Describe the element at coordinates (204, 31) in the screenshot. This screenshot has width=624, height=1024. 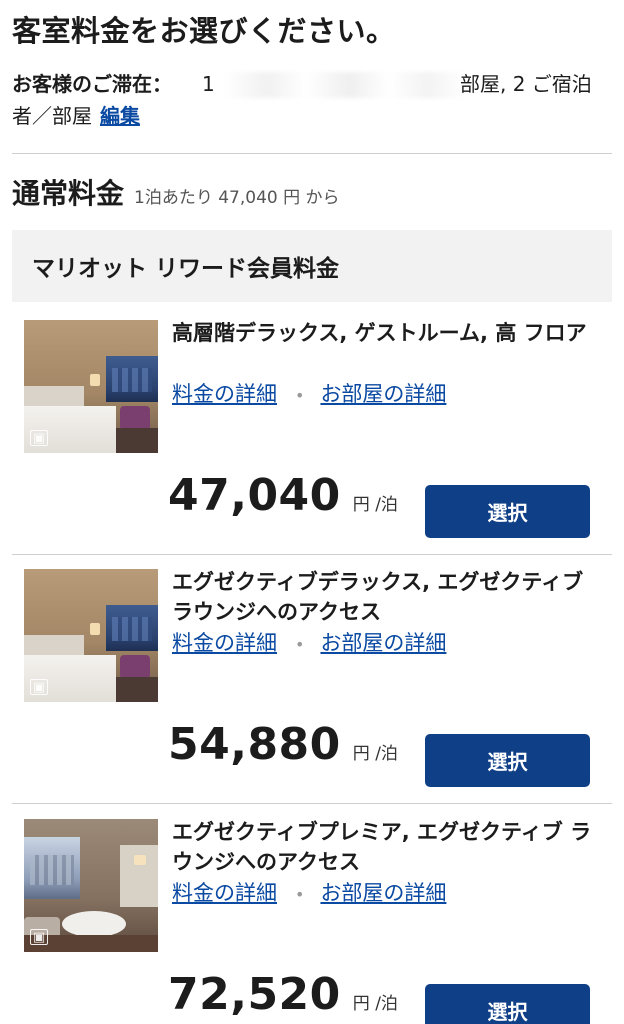
I see `page-title: 客室料金をお選びください。` at that location.